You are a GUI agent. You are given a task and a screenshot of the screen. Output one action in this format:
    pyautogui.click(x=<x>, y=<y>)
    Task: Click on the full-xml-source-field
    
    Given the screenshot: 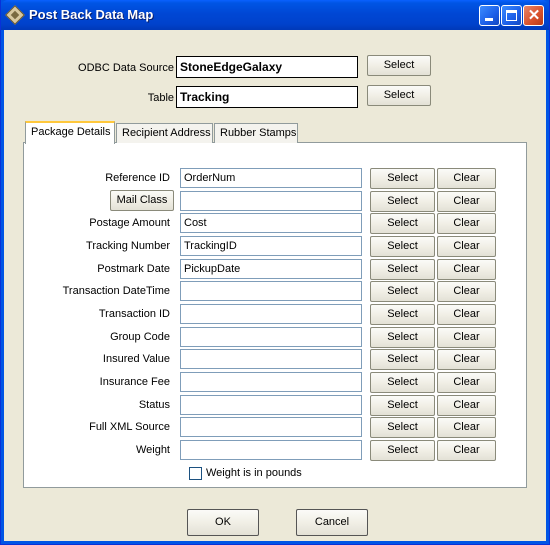 What is the action you would take?
    pyautogui.click(x=271, y=427)
    